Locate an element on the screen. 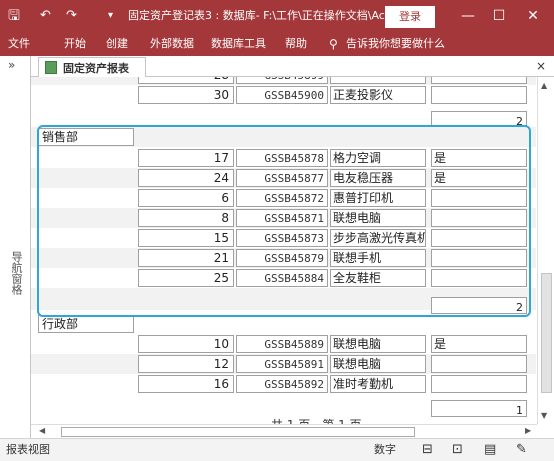 Image resolution: width=554 pixels, height=461 pixels. print-preview-icon: ⊡ is located at coordinates (457, 449).